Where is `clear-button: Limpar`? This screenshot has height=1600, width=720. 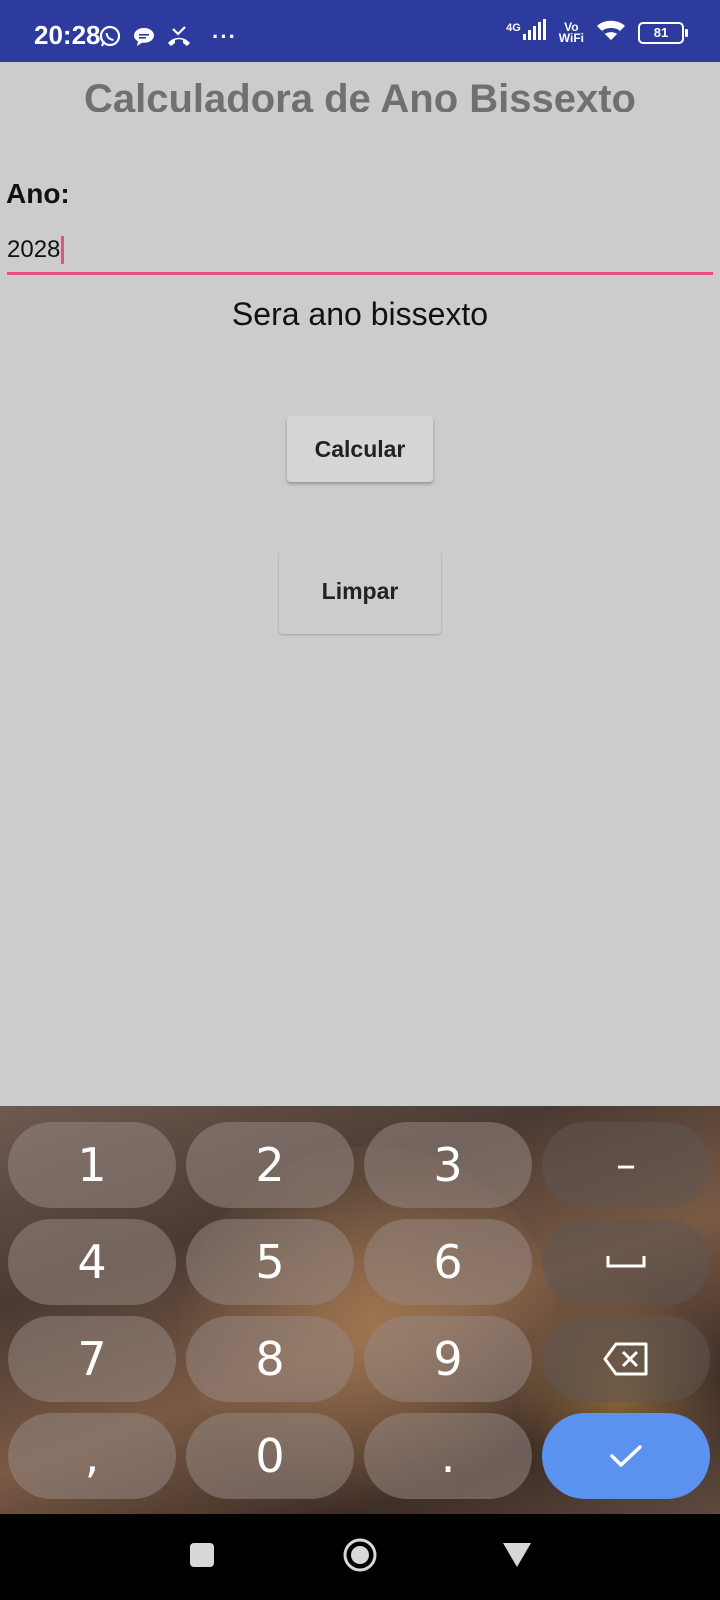
clear-button: Limpar is located at coordinates (360, 591).